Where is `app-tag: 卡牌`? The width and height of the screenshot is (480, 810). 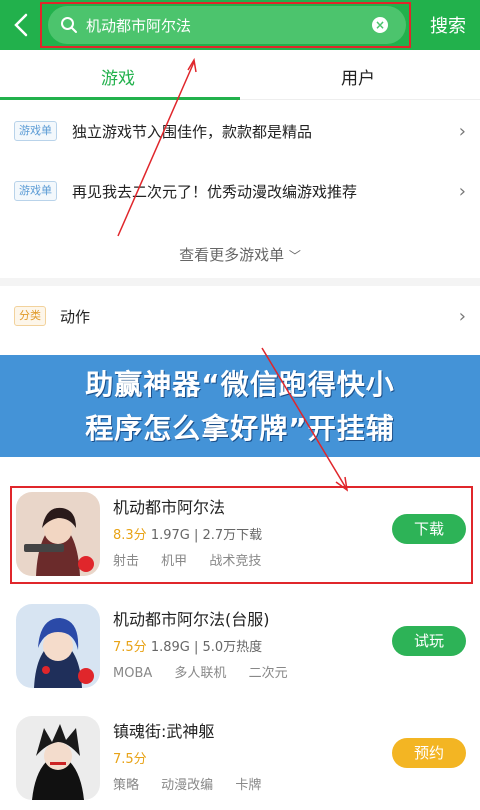 app-tag: 卡牌 is located at coordinates (248, 785).